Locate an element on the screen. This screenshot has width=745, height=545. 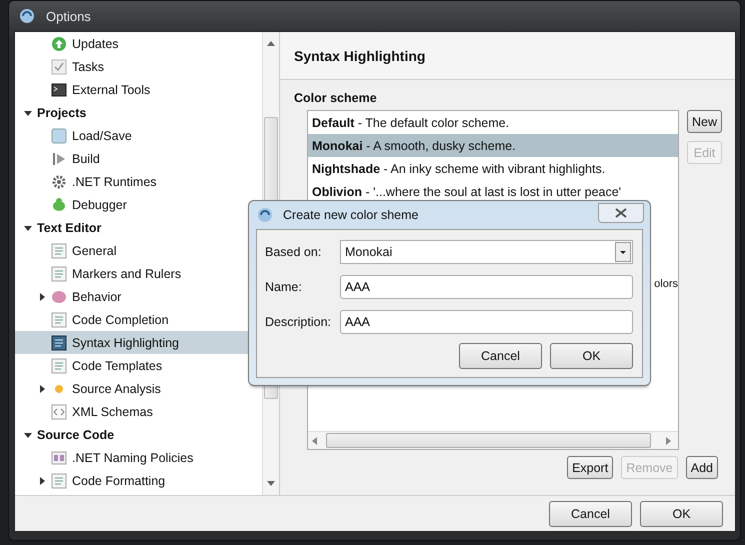
panel-title: Syntax Highlighting is located at coordinates (507, 56).